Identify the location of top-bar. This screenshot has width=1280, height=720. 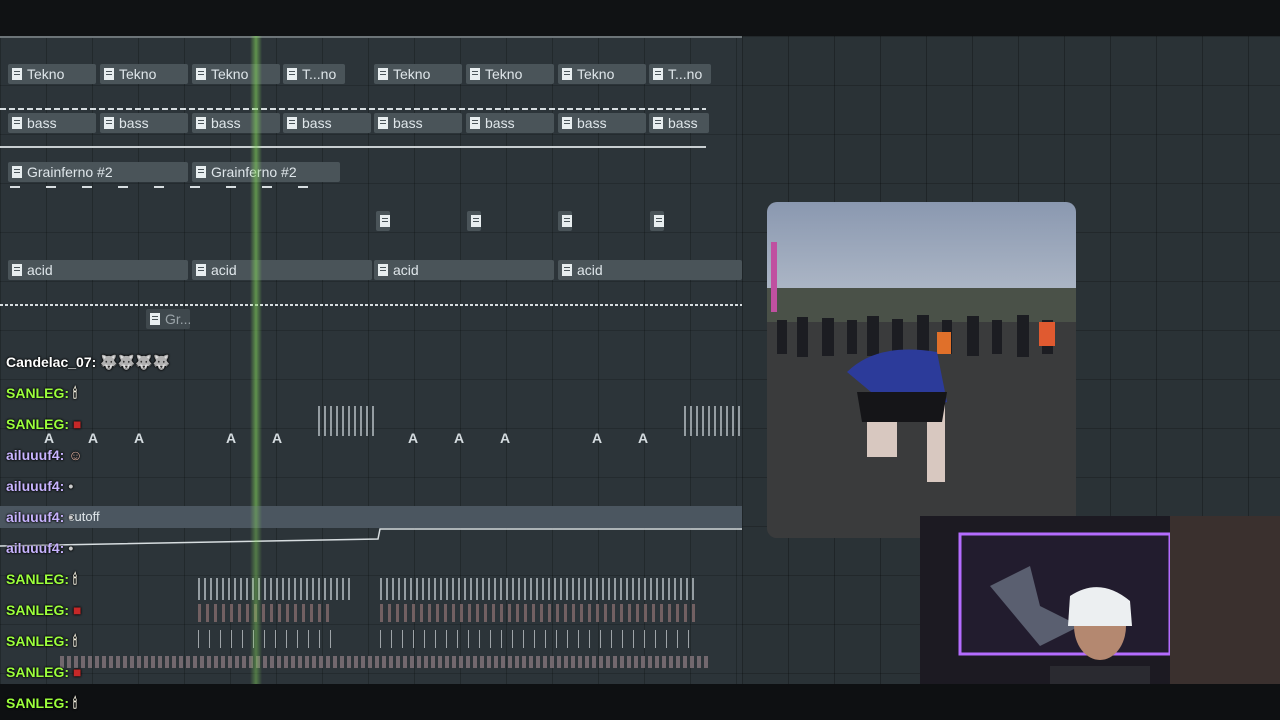
(640, 18).